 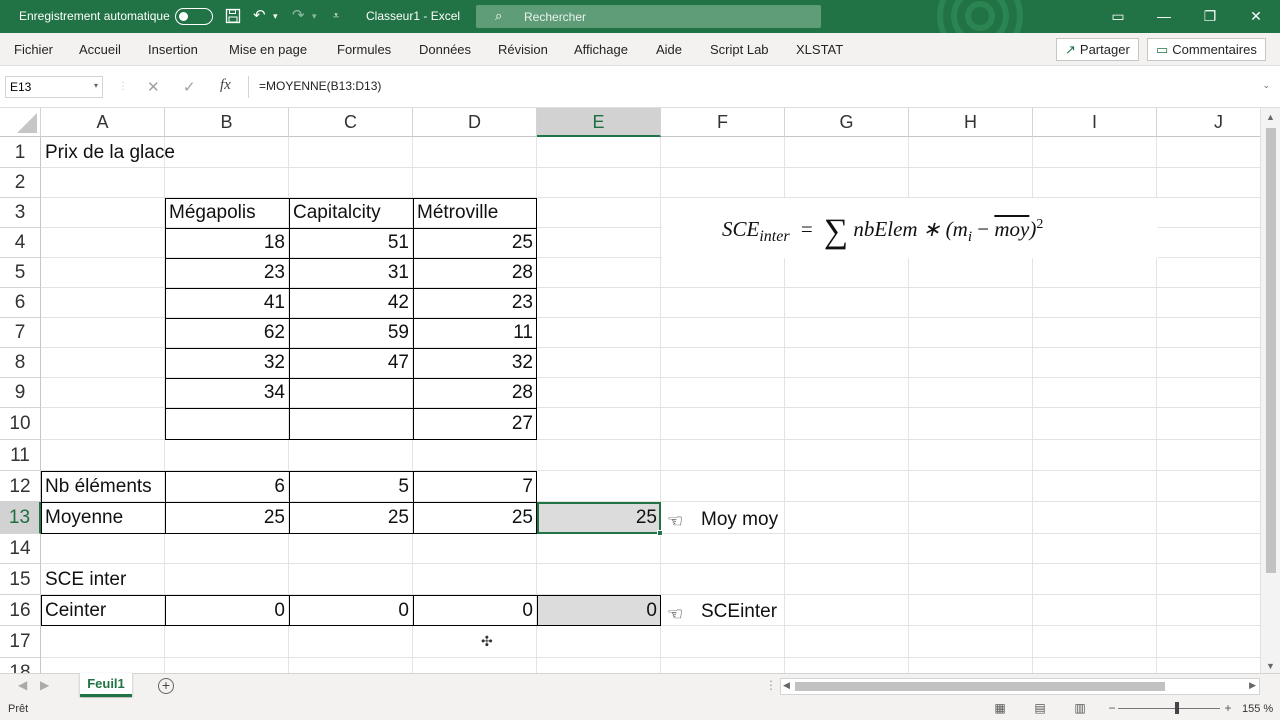 What do you see at coordinates (20, 486) in the screenshot?
I see `row-header-12: 12` at bounding box center [20, 486].